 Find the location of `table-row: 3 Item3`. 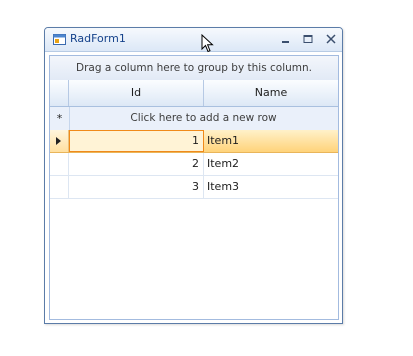

table-row: 3 Item3 is located at coordinates (194, 187).